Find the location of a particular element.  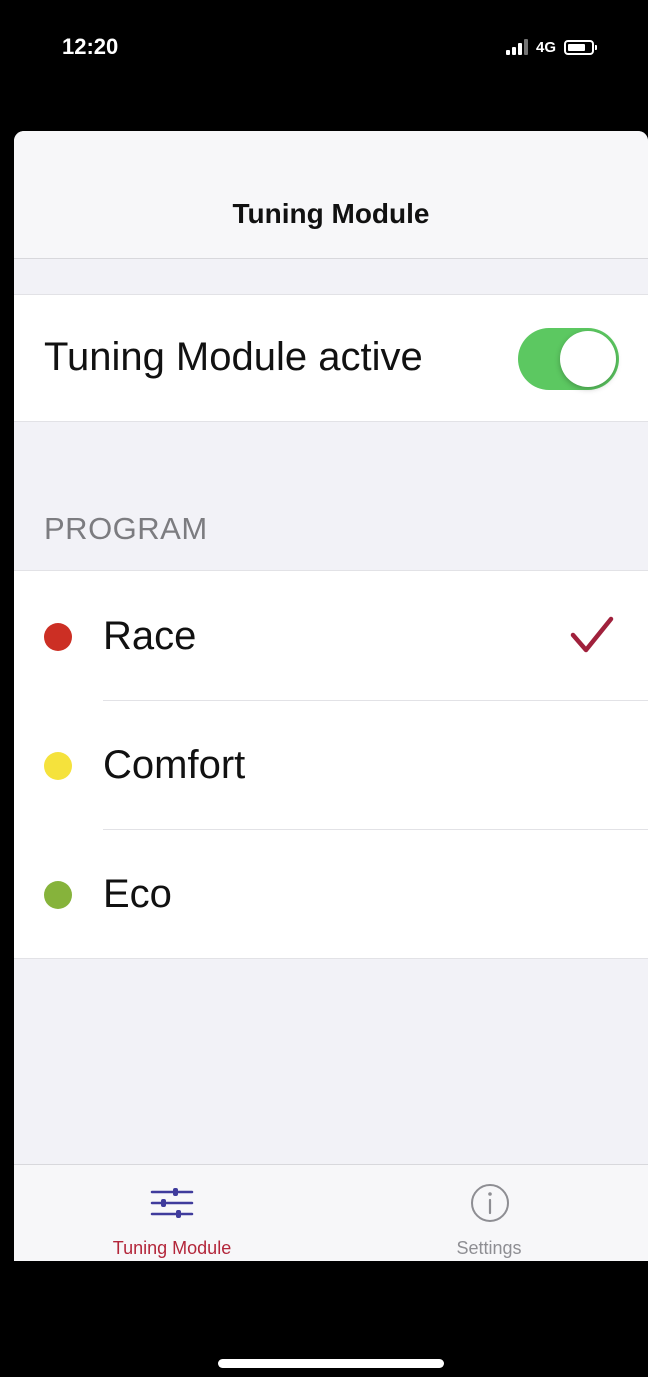

tab-label: Settings is located at coordinates (489, 1248).